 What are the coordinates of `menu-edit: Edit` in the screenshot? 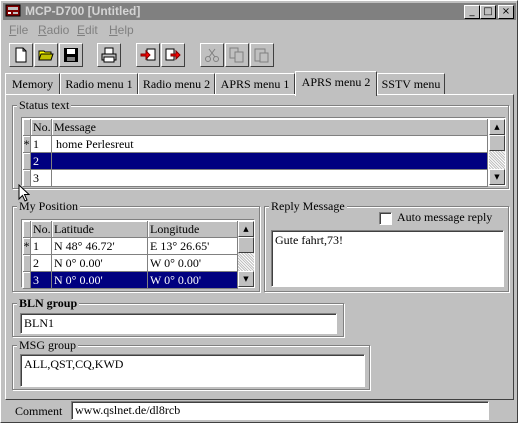 It's located at (87, 30).